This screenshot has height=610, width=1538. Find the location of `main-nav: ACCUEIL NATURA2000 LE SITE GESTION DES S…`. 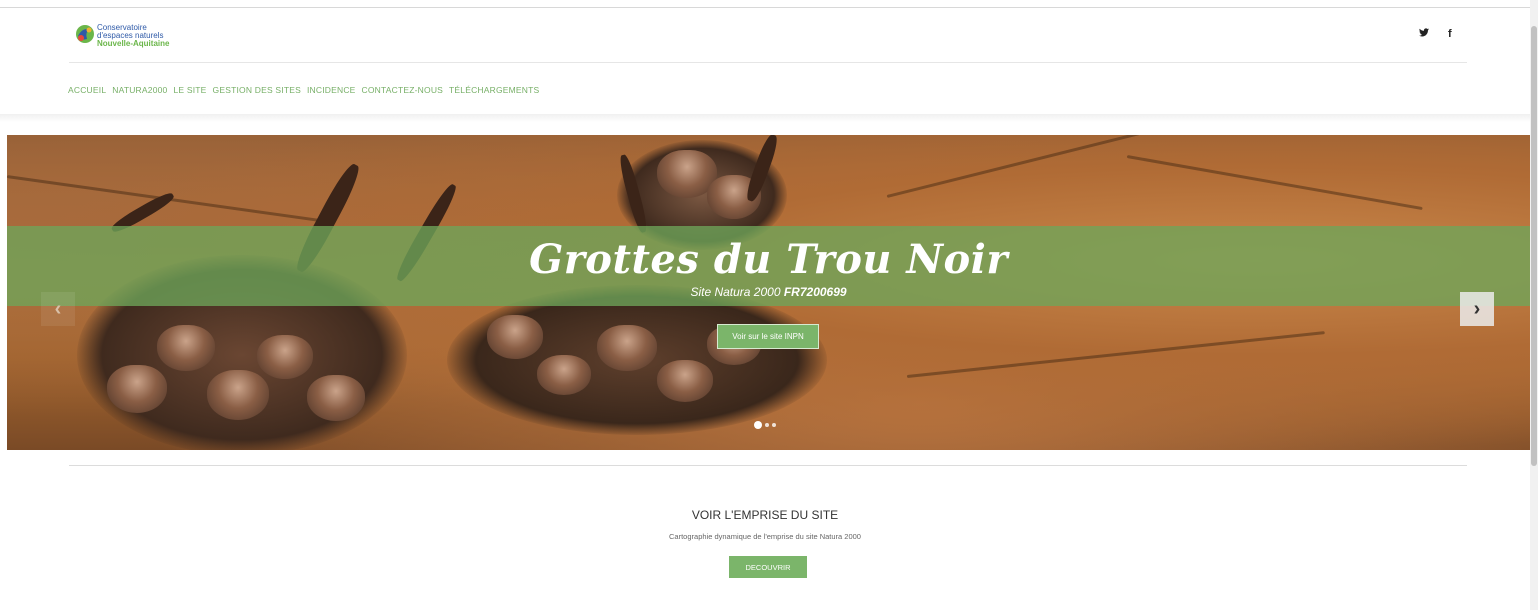

main-nav: ACCUEIL NATURA2000 LE SITE GESTION DES S… is located at coordinates (303, 90).